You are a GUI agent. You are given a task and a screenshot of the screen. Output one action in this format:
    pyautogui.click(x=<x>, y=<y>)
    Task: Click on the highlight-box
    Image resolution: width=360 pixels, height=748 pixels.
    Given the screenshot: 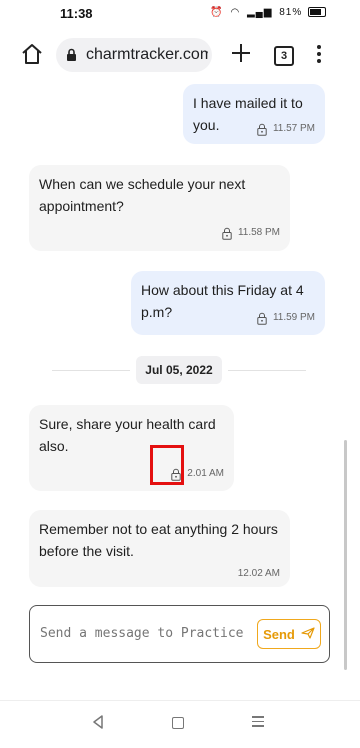 What is the action you would take?
    pyautogui.click(x=167, y=465)
    